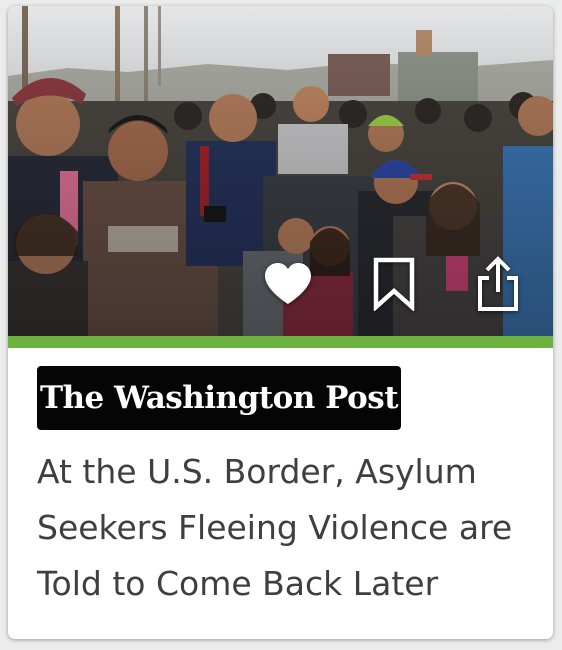 This screenshot has height=650, width=562. I want to click on accent-bar, so click(280, 342).